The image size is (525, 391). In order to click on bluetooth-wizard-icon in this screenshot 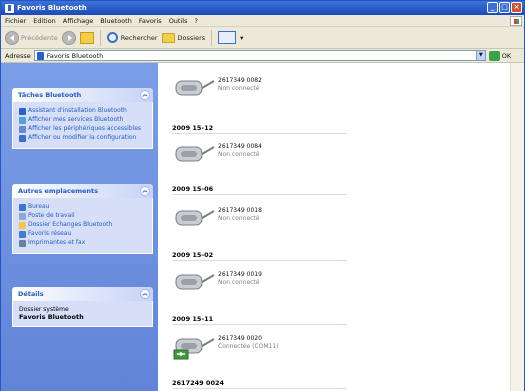, I will do `click(22, 111)`.